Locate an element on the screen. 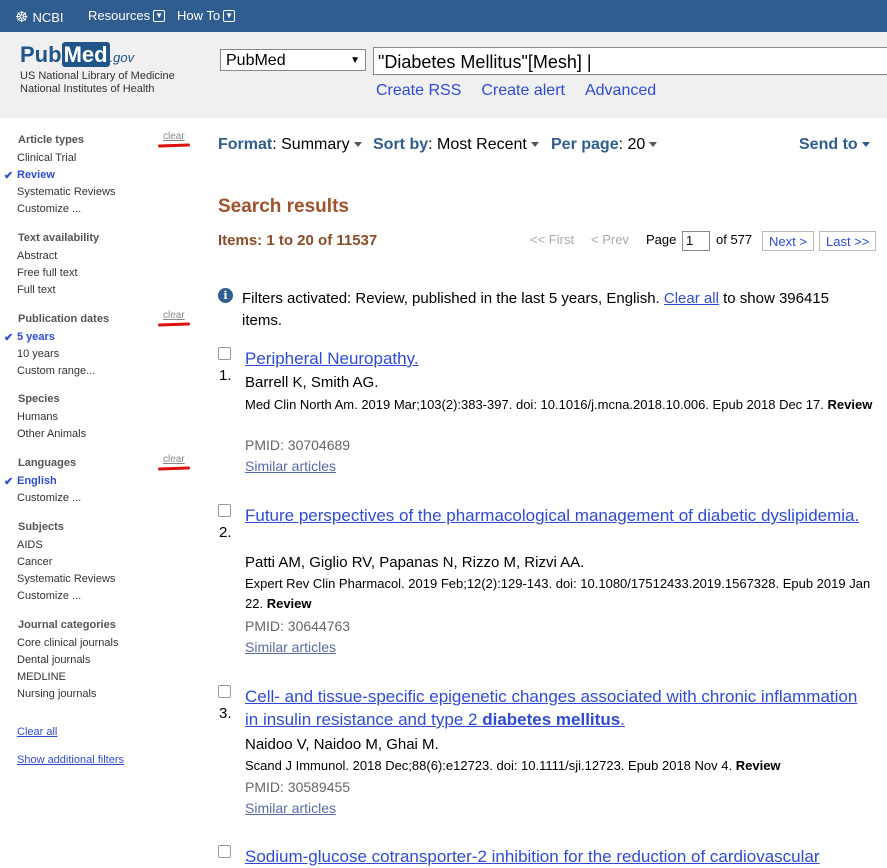 This screenshot has height=868, width=887. filter-item: Clinical Trial is located at coordinates (46, 158).